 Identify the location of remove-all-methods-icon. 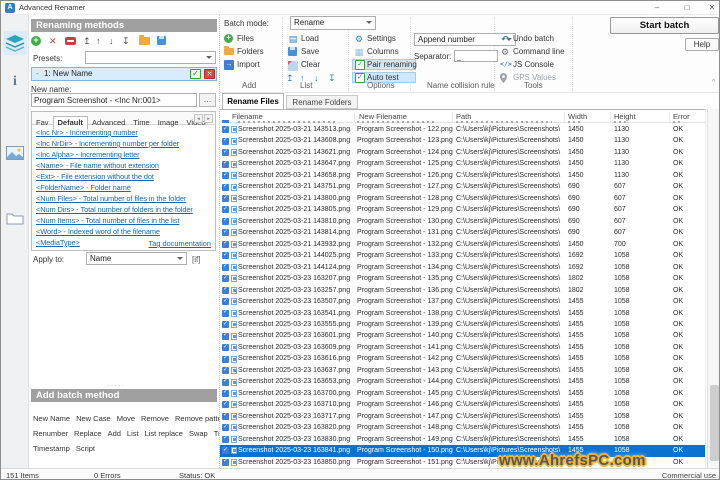
(70, 41).